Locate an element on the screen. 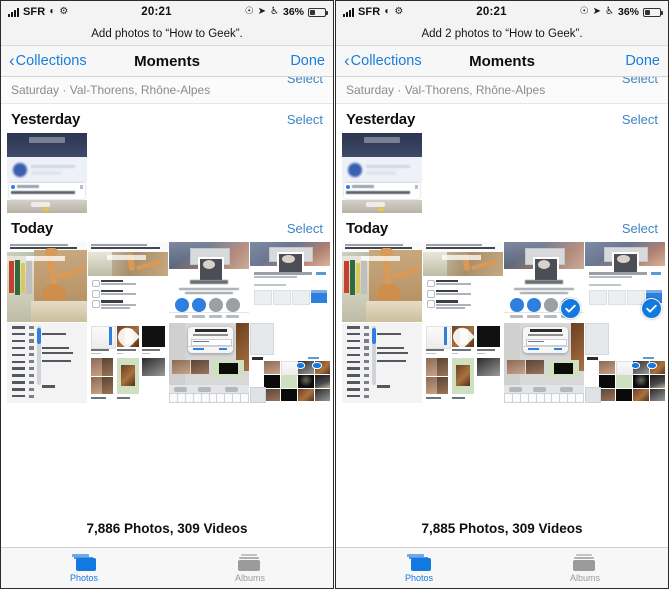  wifi-icon: ◐︎ is located at coordinates (387, 11).